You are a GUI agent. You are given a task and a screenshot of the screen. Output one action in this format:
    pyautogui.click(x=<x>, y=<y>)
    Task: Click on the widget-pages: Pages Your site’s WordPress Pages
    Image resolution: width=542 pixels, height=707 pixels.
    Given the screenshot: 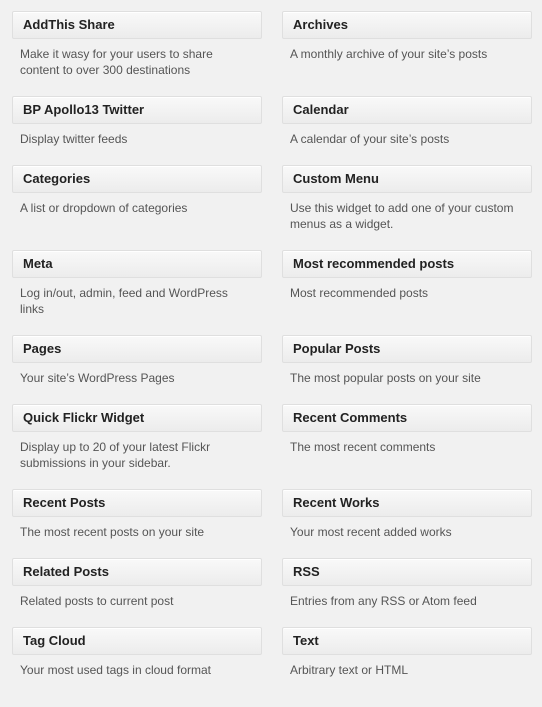 What is the action you would take?
    pyautogui.click(x=137, y=360)
    